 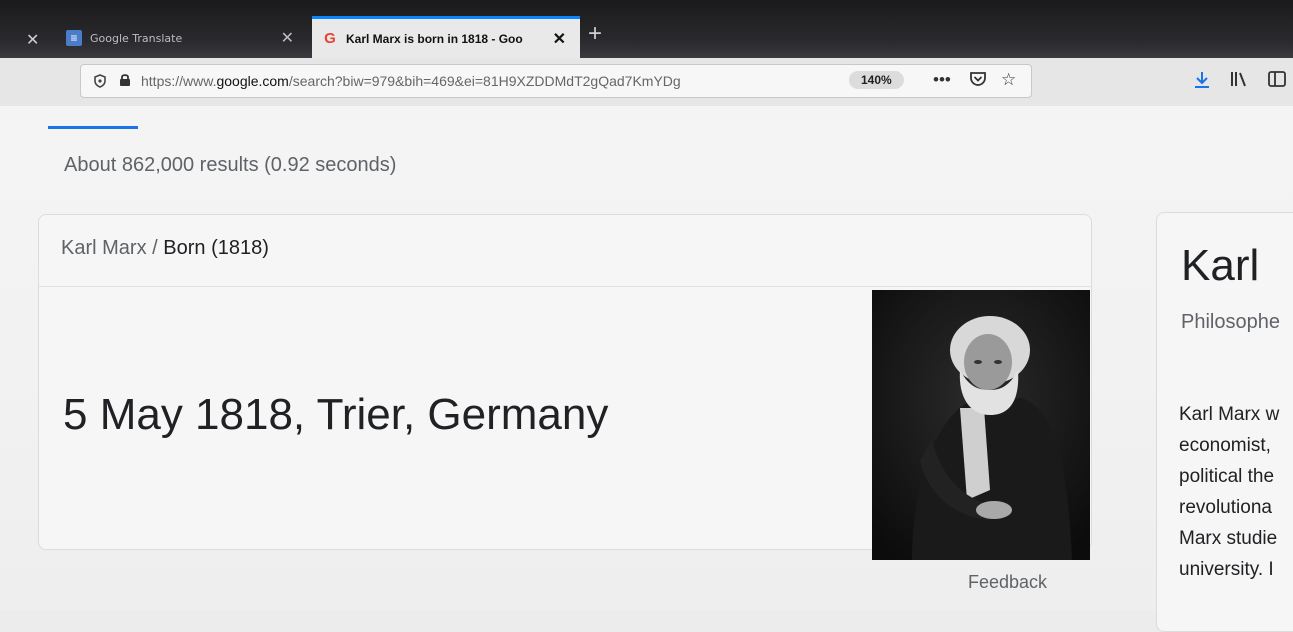 I want to click on karl-marx-portrait-image, so click(x=981, y=425).